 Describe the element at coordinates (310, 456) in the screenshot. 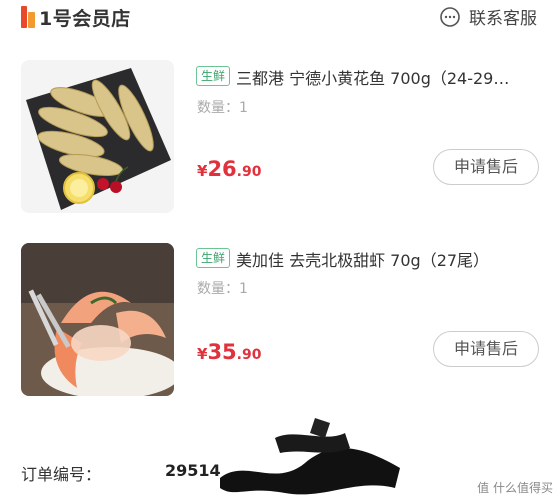

I see `redaction-scribble` at that location.